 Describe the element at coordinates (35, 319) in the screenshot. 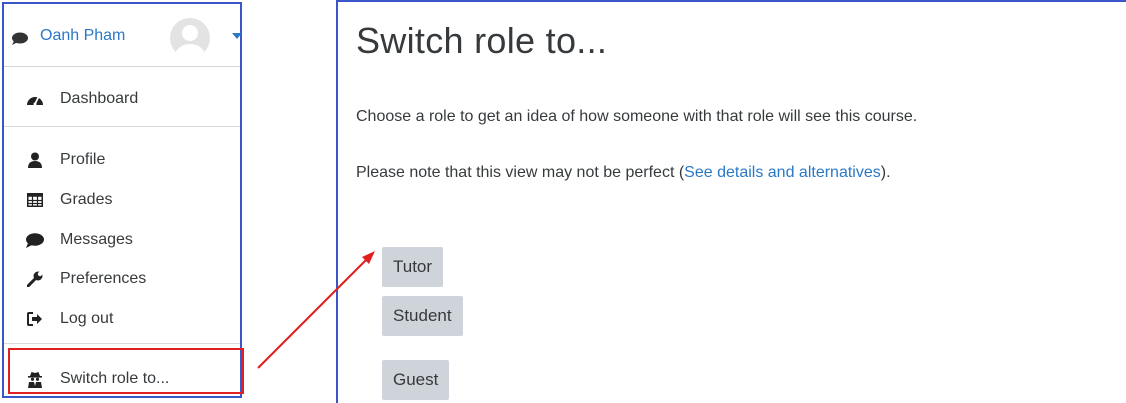

I see `sign-out-icon` at that location.